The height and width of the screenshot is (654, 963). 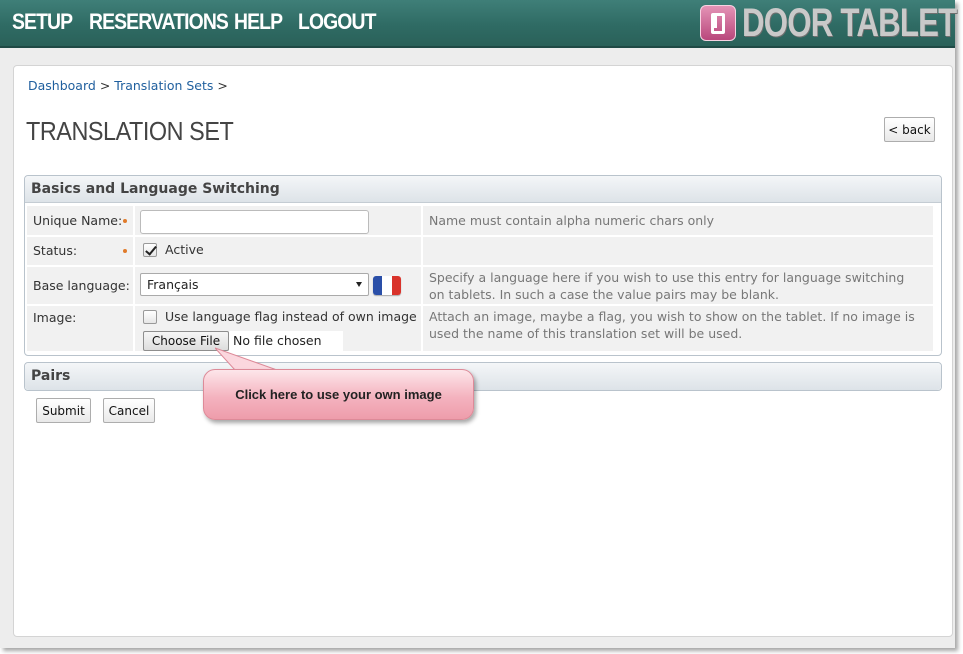 I want to click on pairs-section-header: Pairs, so click(x=483, y=376).